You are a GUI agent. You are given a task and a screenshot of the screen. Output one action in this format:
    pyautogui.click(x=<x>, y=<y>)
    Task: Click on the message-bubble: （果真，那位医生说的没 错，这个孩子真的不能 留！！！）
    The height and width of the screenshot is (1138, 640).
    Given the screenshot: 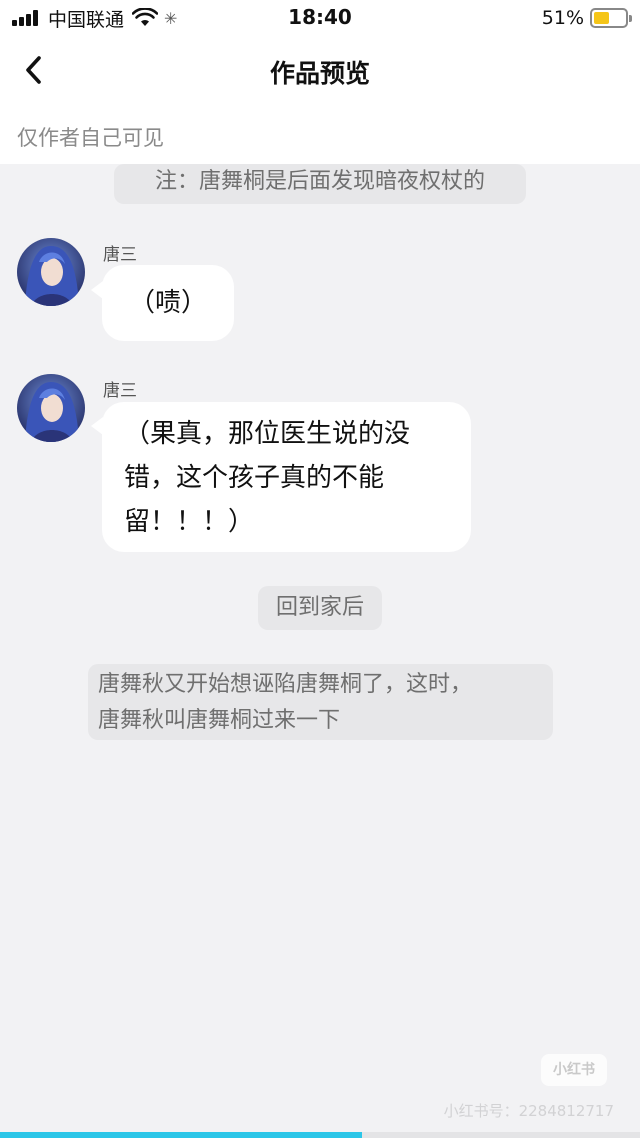 What is the action you would take?
    pyautogui.click(x=286, y=477)
    